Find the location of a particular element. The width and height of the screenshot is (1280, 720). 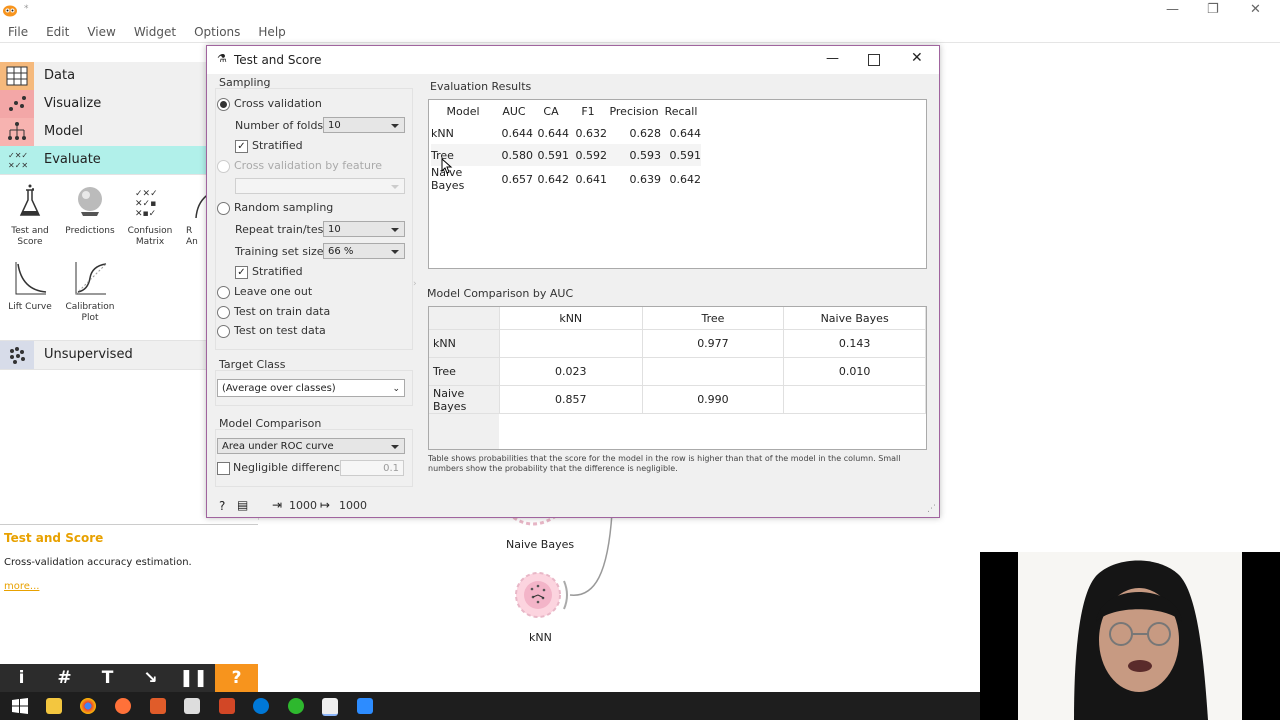

table-row: kNN 0.644 0.644 0.632 0.628 0.644 is located at coordinates (566, 133).